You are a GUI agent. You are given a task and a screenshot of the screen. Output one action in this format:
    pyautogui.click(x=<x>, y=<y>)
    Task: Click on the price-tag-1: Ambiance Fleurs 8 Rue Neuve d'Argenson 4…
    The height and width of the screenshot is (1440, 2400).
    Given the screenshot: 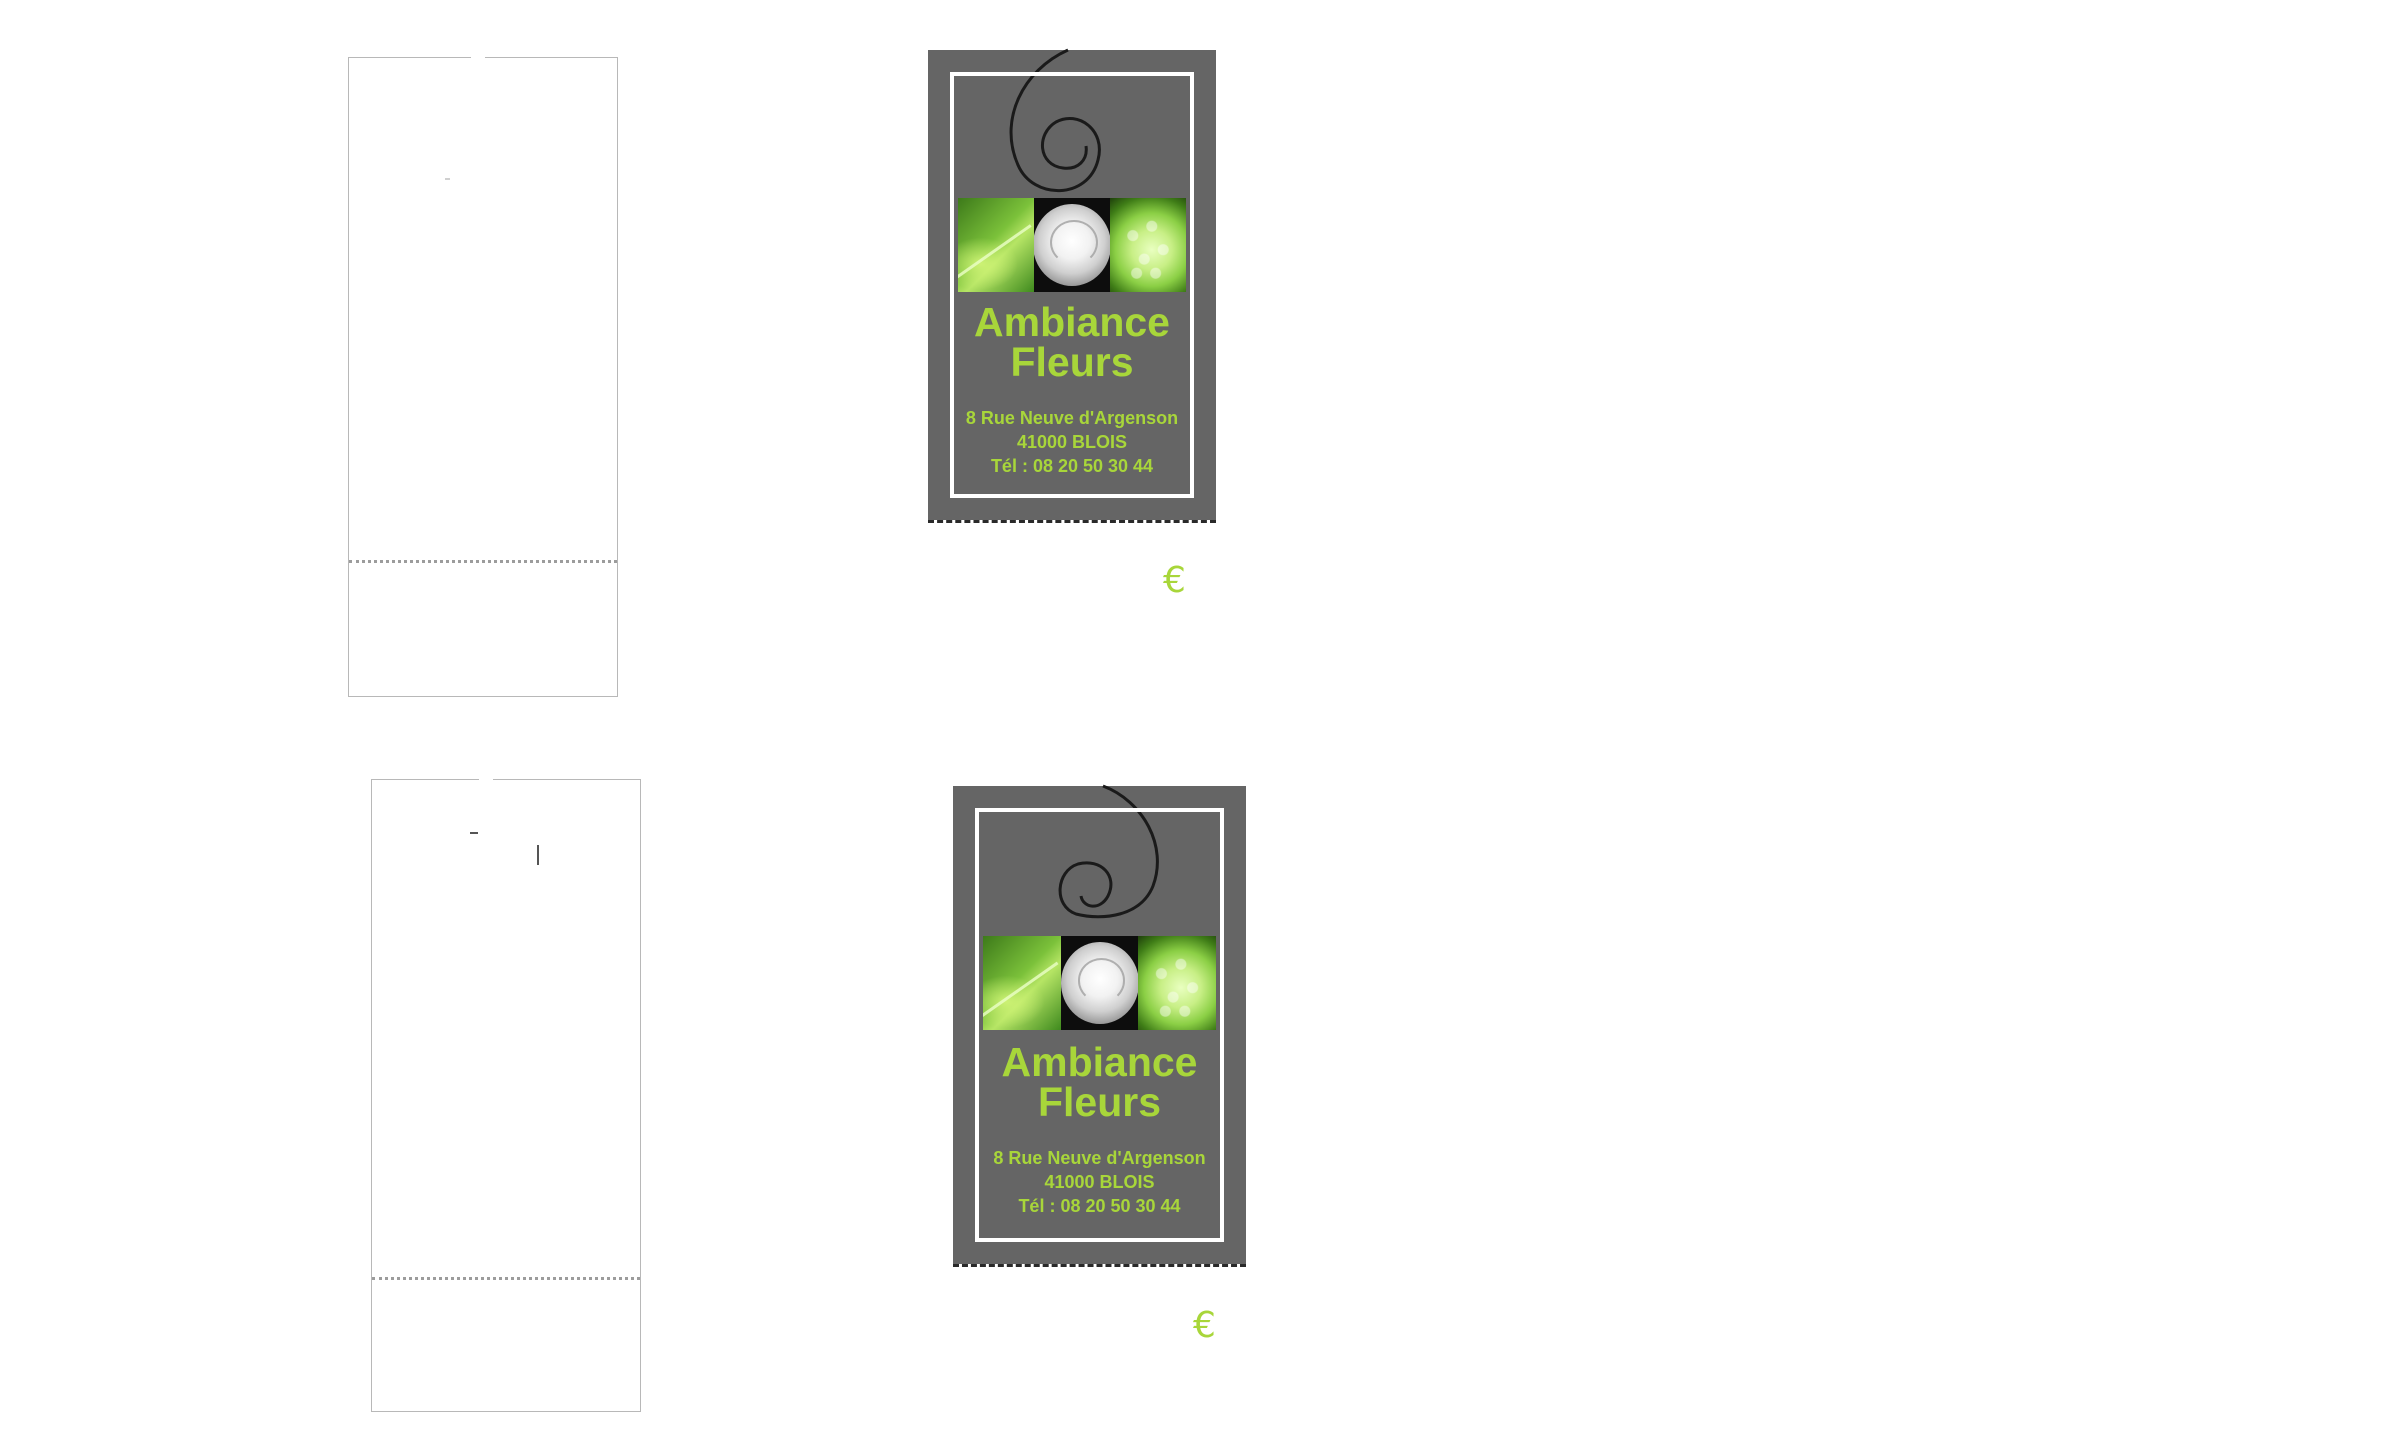 What is the action you would take?
    pyautogui.click(x=1072, y=285)
    